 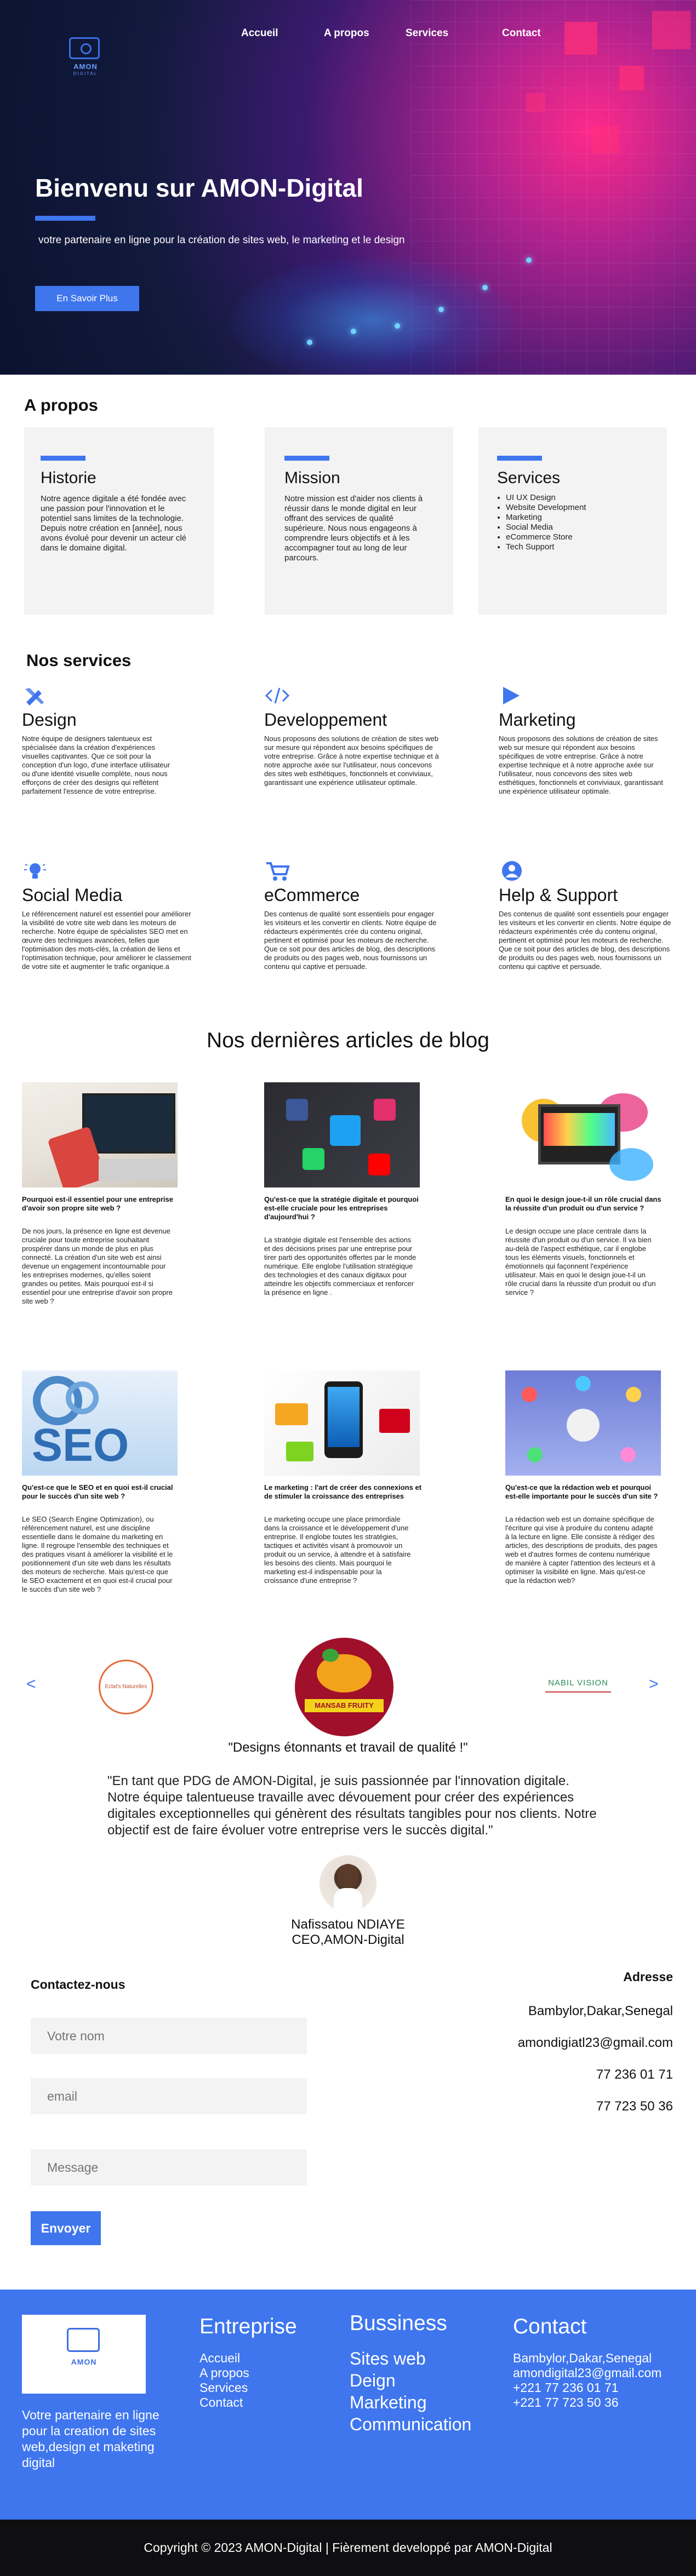 What do you see at coordinates (348, 1884) in the screenshot?
I see `ceo-avatar` at bounding box center [348, 1884].